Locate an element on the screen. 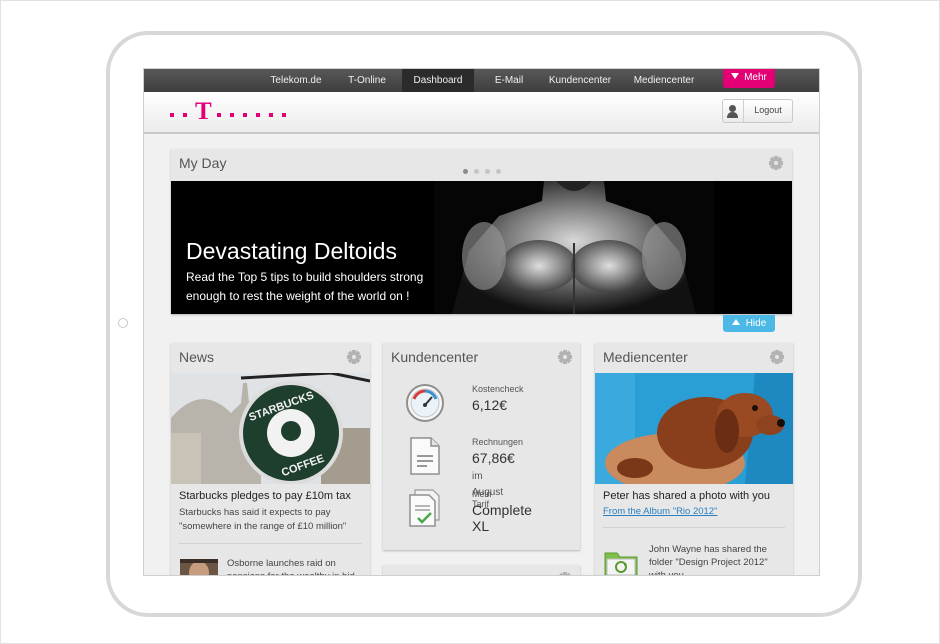 This screenshot has width=940, height=644. hero-headline: Devastating Deltoids is located at coordinates (291, 251).